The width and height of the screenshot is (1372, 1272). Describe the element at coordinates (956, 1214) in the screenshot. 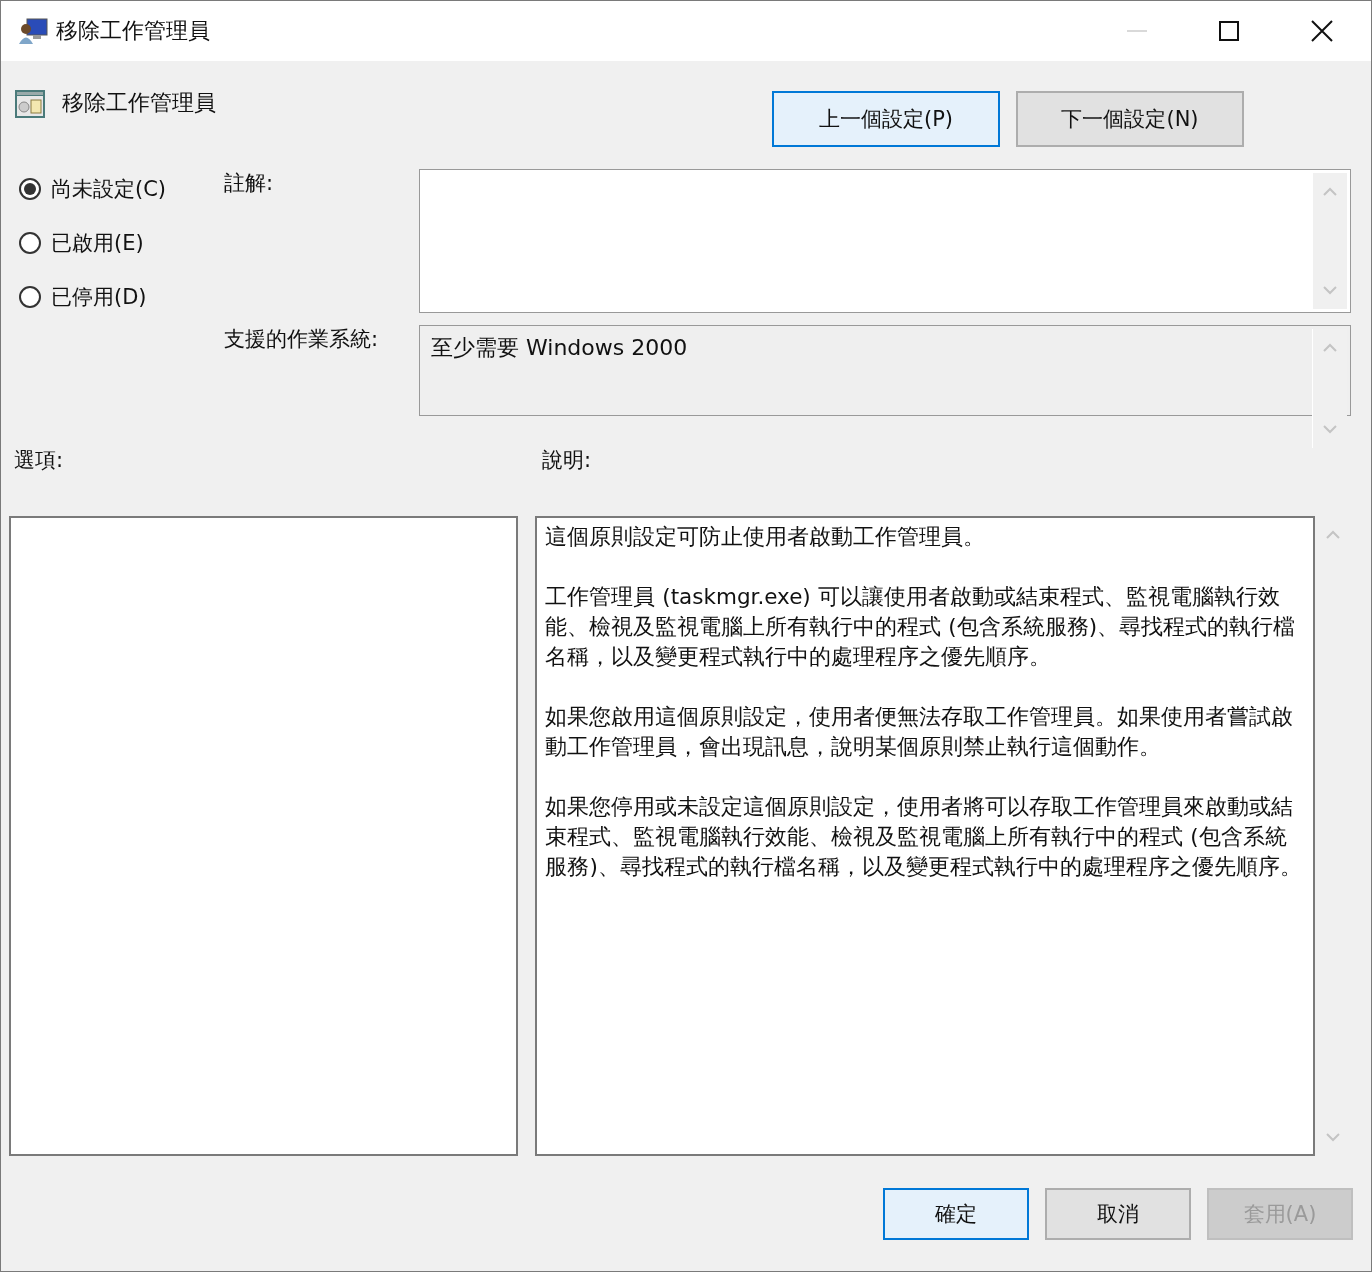

I see `dialog-button: 確定` at that location.